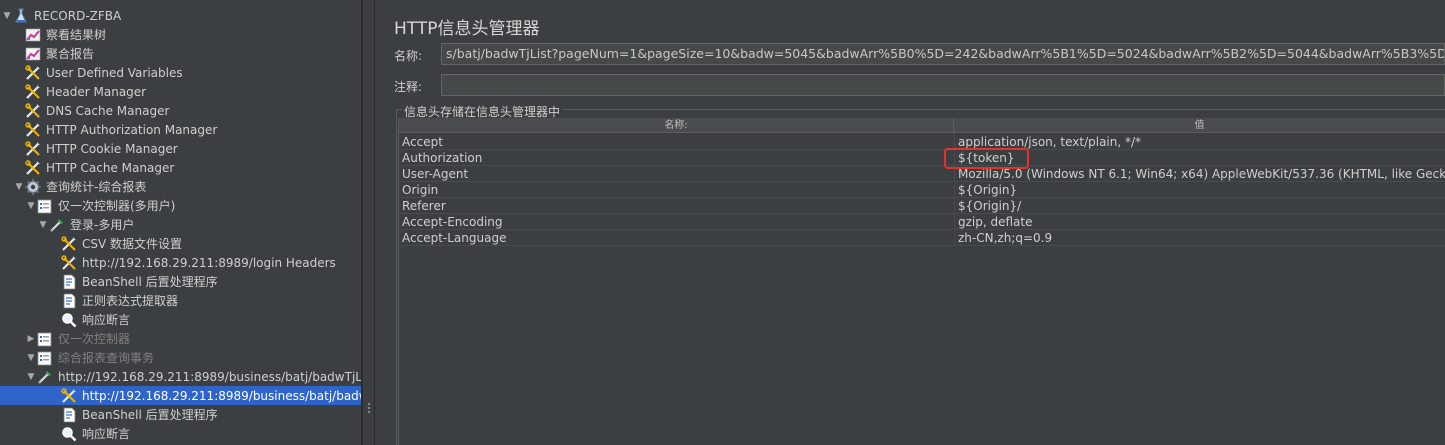 The height and width of the screenshot is (445, 1445). What do you see at coordinates (132, 129) in the screenshot?
I see `tree-item-label: HTTP Authorization Manager` at bounding box center [132, 129].